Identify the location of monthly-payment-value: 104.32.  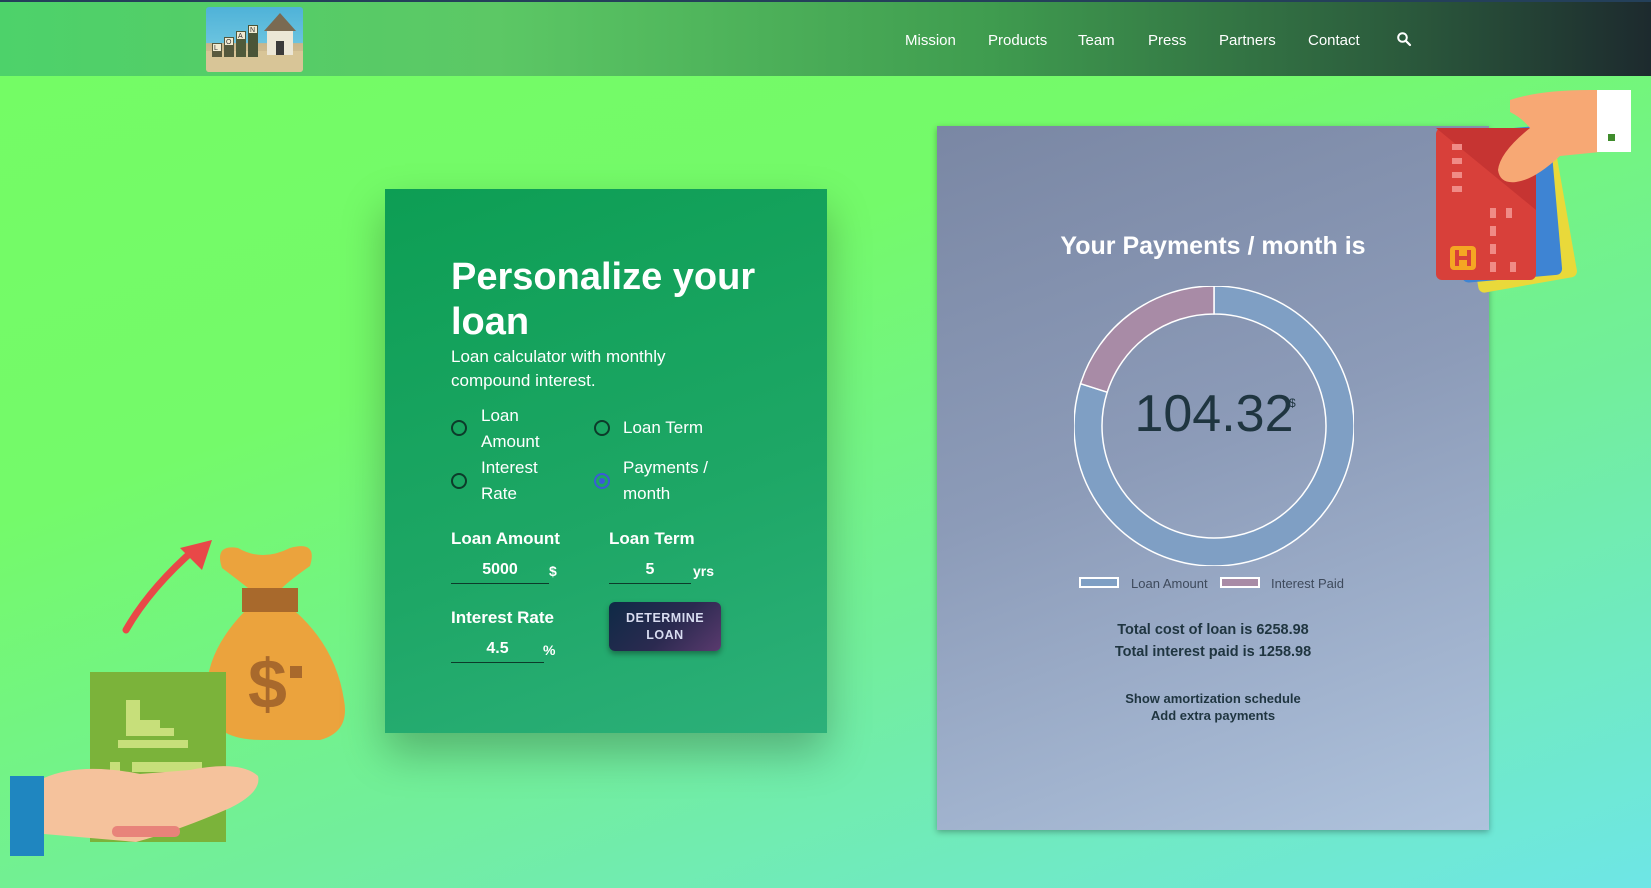
(1214, 414).